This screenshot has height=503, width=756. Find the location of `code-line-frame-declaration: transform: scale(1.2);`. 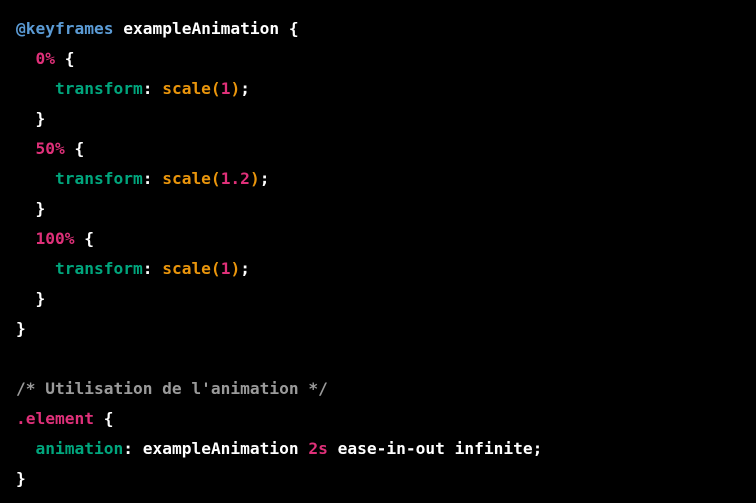

code-line-frame-declaration: transform: scale(1.2); is located at coordinates (386, 179).